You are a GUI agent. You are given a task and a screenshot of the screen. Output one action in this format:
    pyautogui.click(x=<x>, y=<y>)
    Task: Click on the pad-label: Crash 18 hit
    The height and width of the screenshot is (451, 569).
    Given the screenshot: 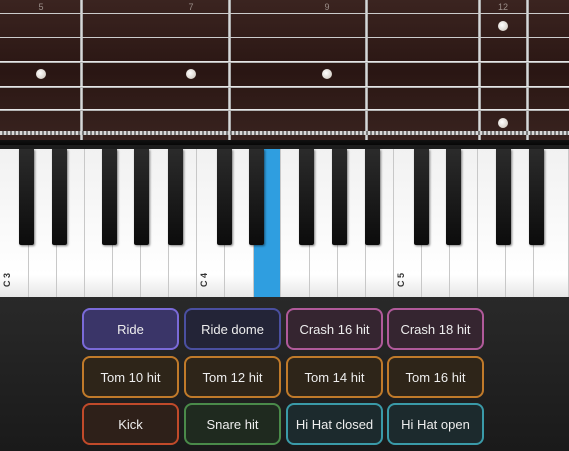 What is the action you would take?
    pyautogui.click(x=435, y=329)
    